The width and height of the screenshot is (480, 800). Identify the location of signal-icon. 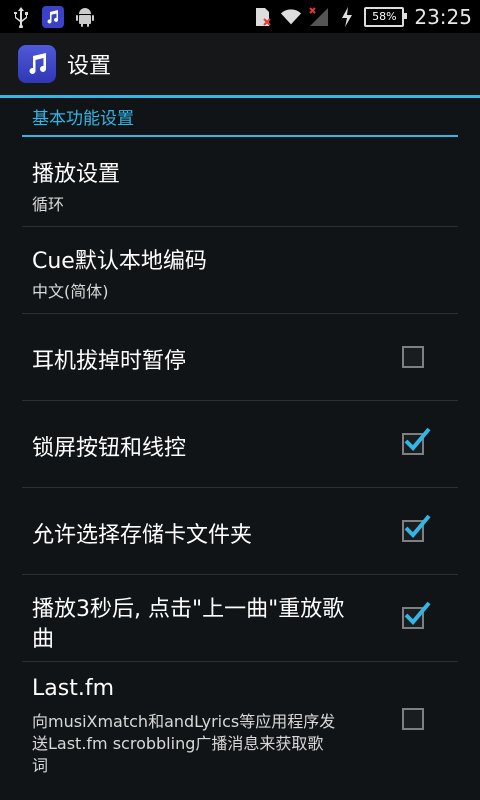
(319, 17).